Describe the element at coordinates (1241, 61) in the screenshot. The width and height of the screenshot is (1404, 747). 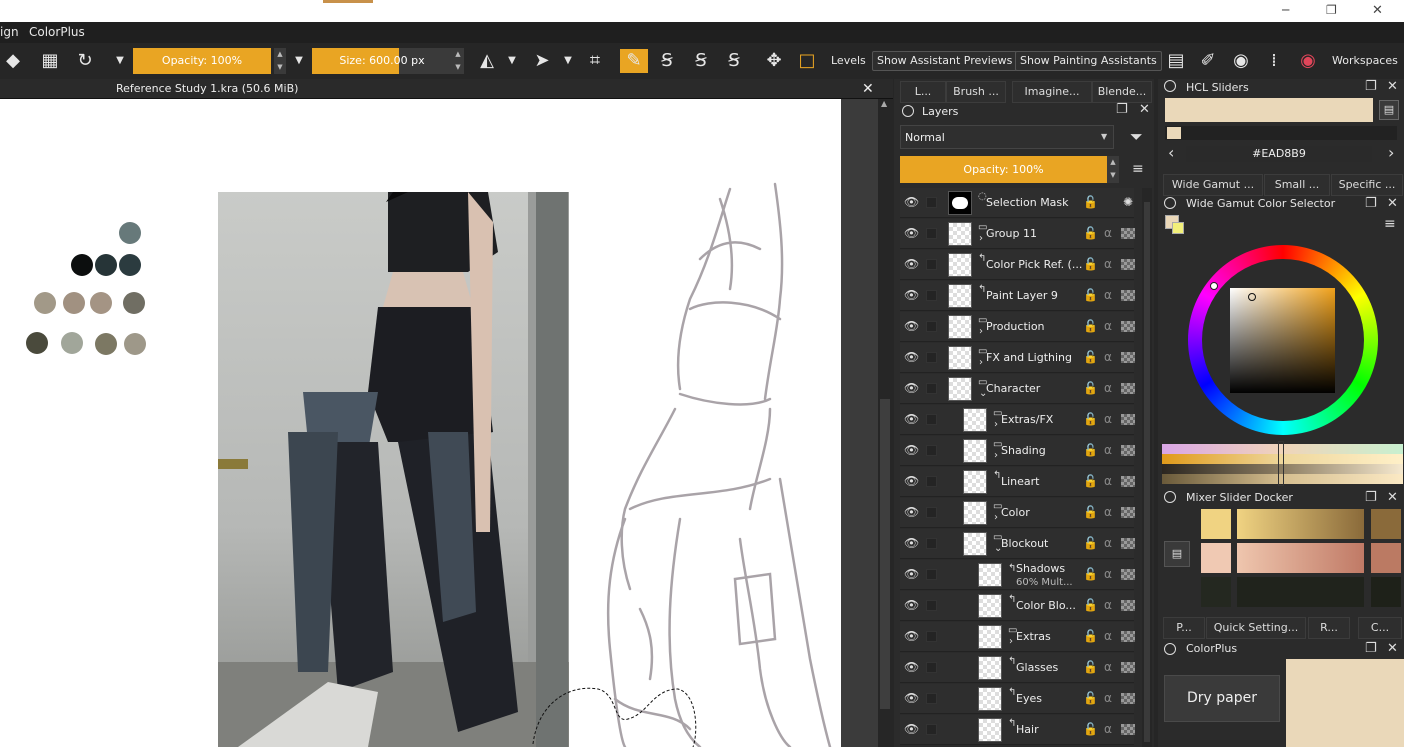
I see `view-eye-icon: ◉` at that location.